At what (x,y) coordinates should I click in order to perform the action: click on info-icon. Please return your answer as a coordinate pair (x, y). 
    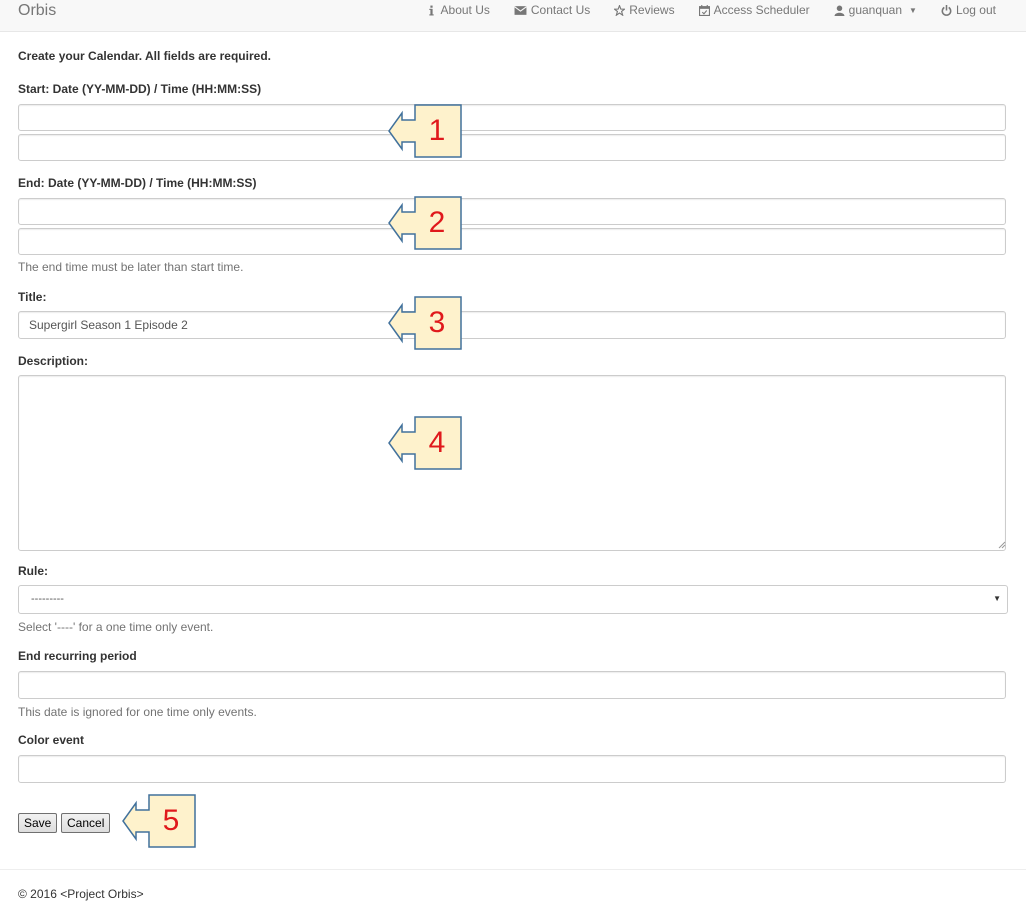
    Looking at the image, I should click on (431, 10).